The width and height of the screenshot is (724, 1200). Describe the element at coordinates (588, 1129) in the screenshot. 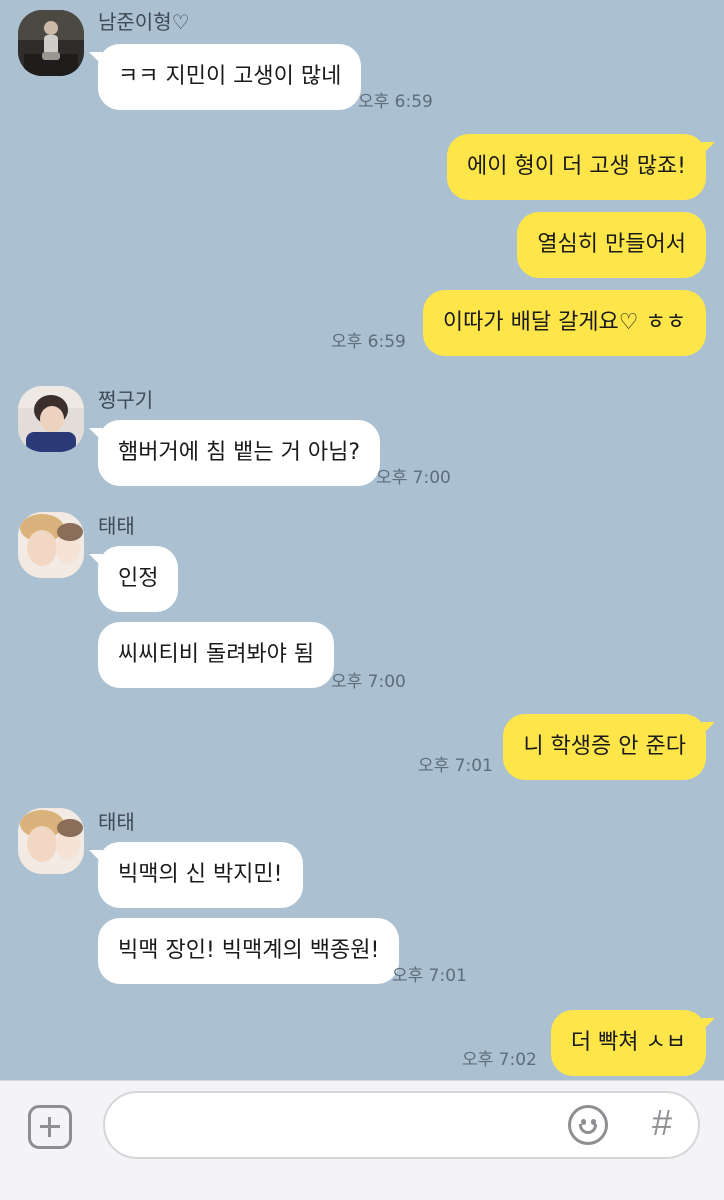

I see `smiley-mouth` at that location.